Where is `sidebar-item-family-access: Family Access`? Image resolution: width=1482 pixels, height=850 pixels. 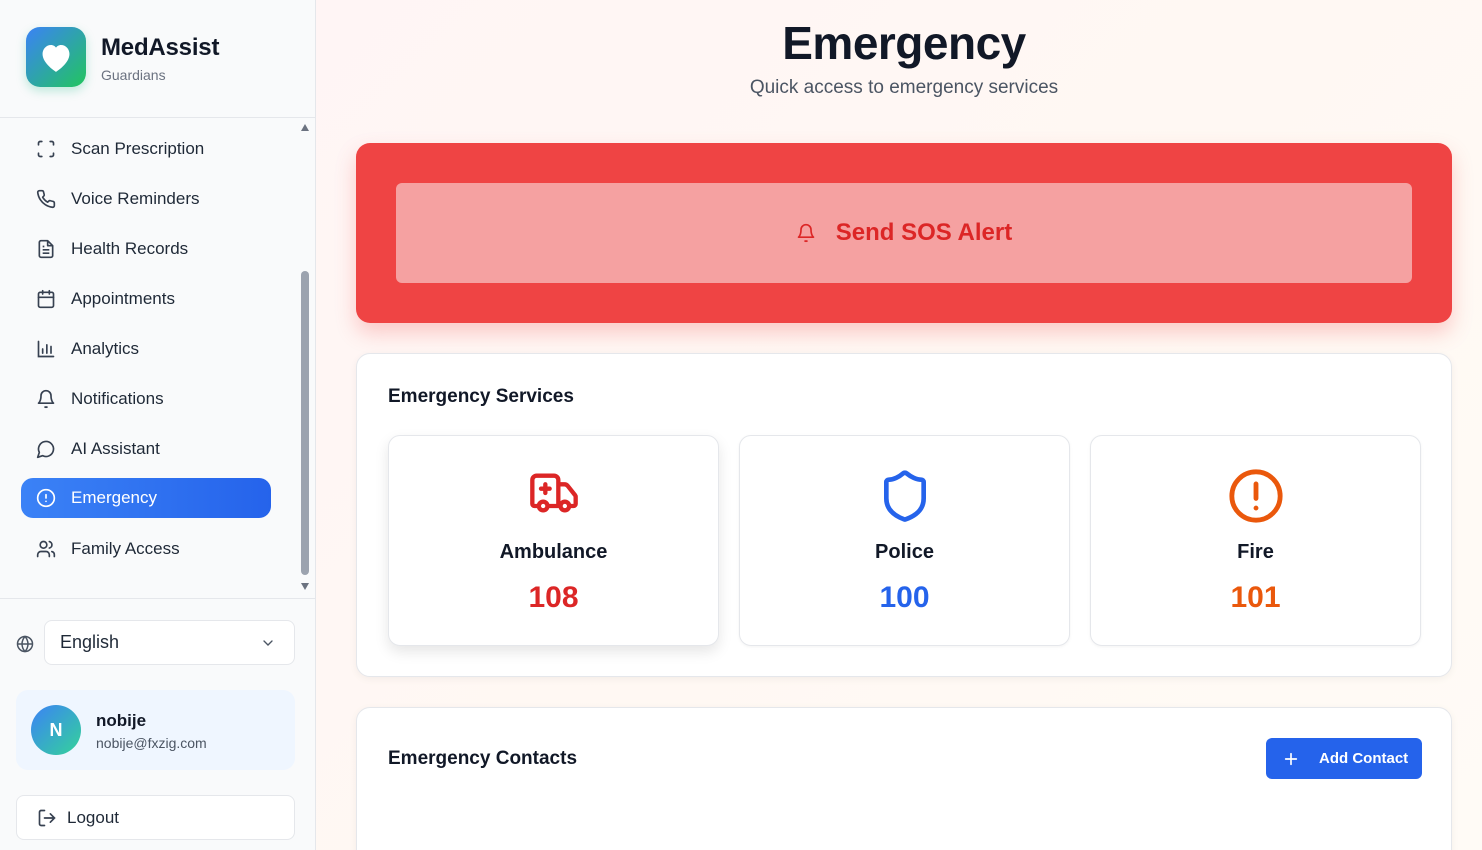 sidebar-item-family-access: Family Access is located at coordinates (146, 549).